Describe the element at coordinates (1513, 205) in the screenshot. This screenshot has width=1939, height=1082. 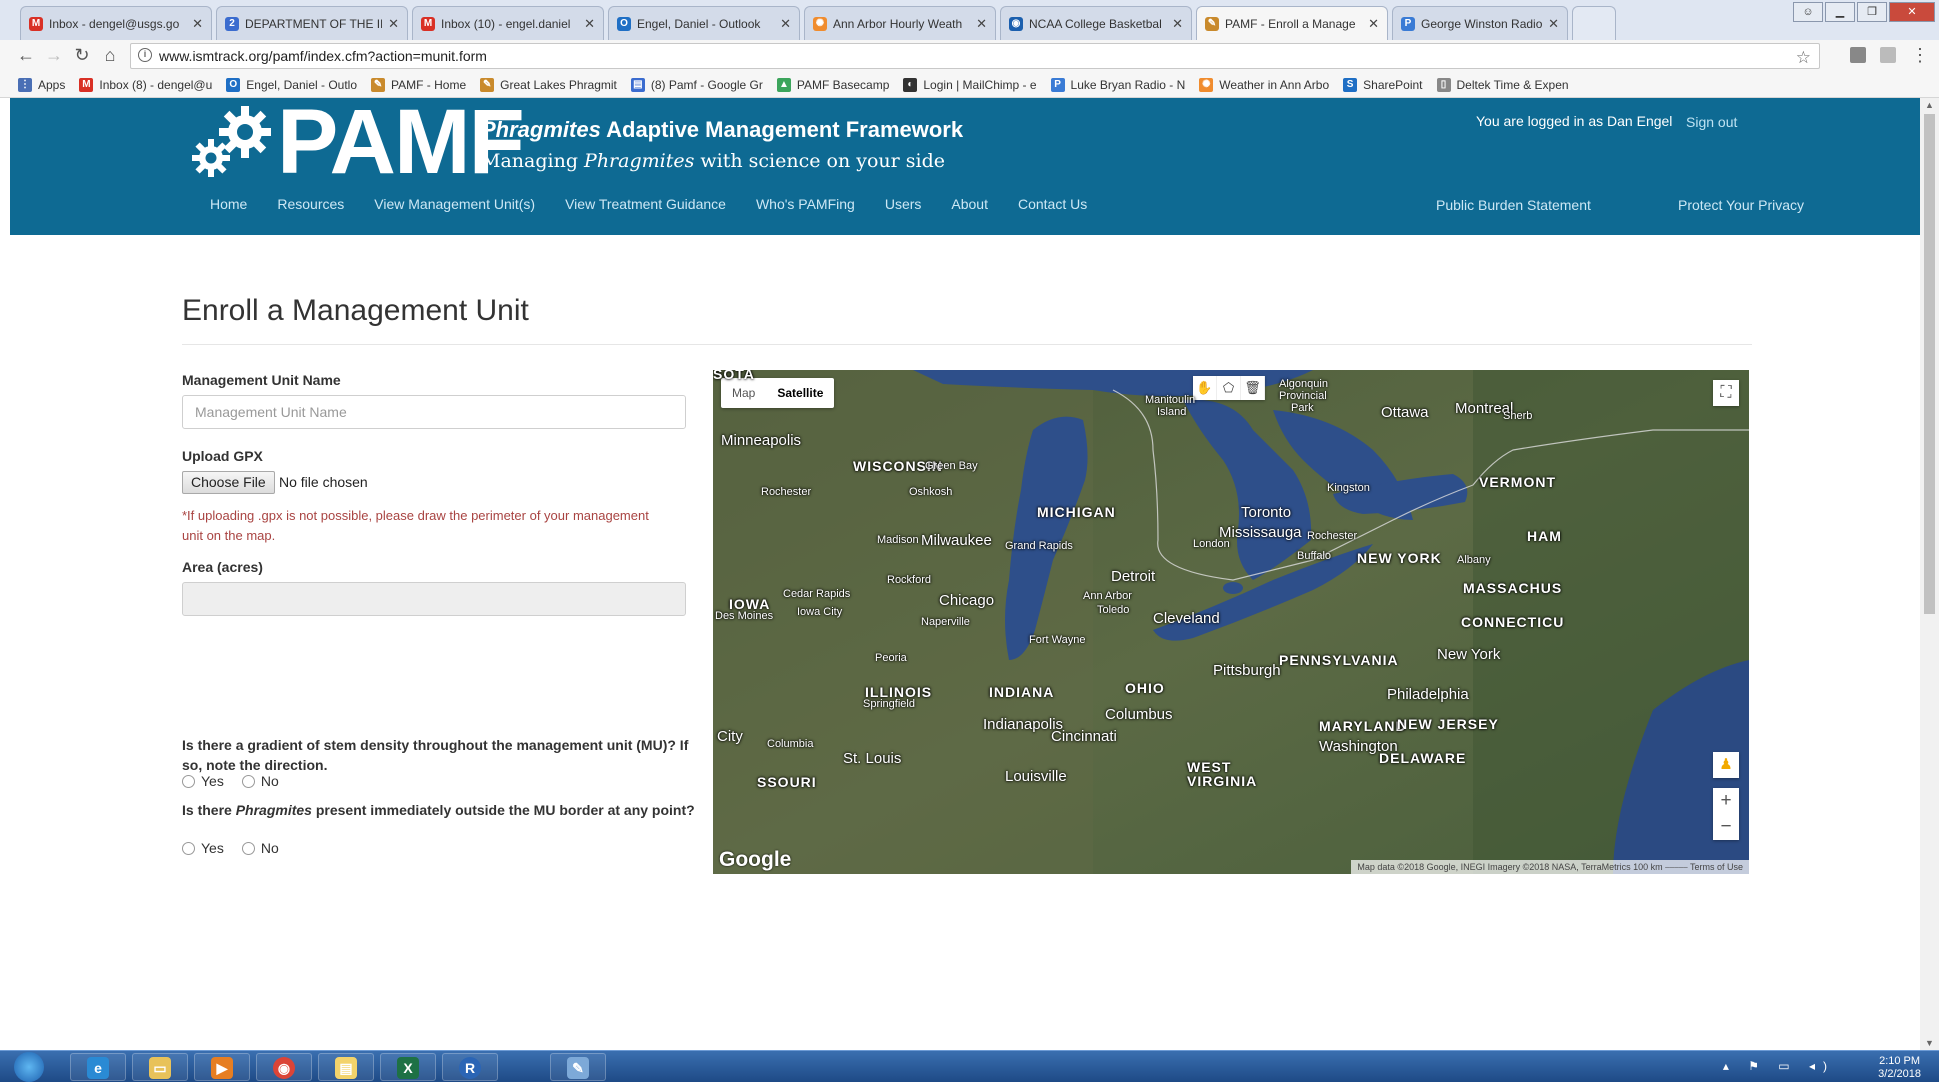
I see `public-burden-statement-link: Public Burden Statement` at that location.